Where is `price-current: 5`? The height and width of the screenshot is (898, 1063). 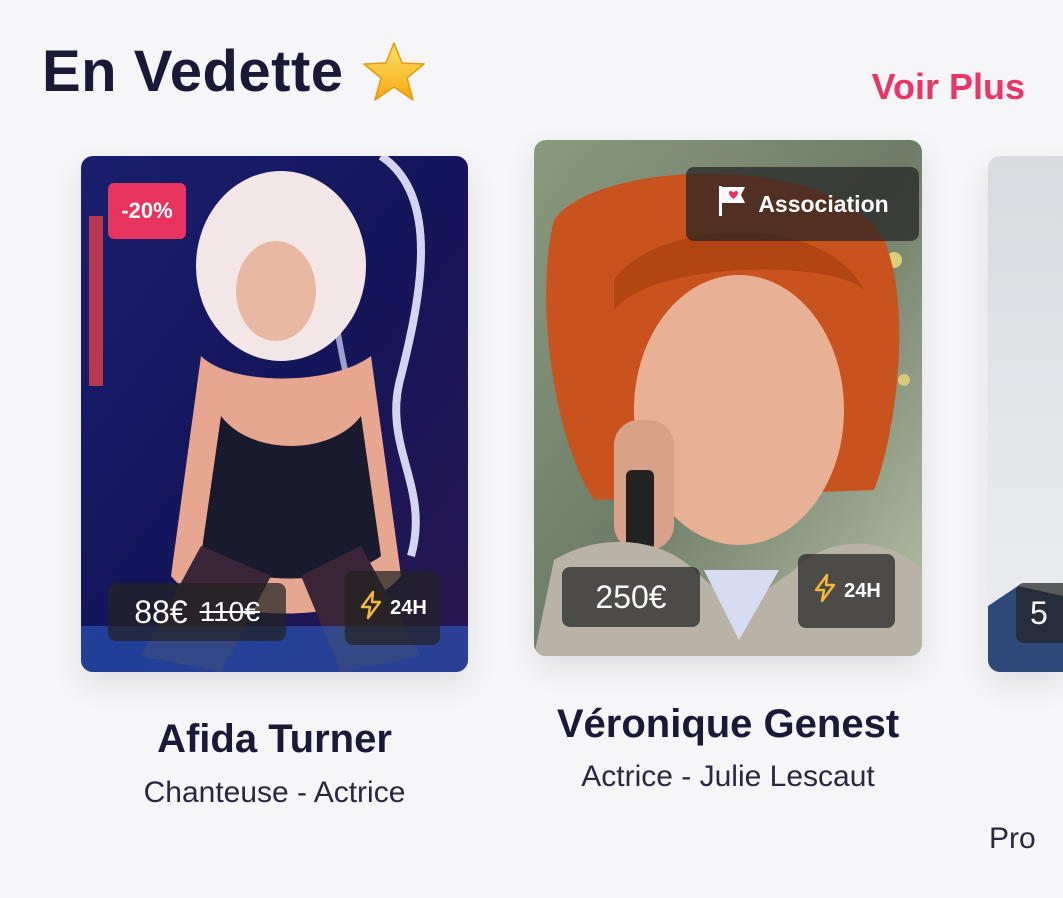
price-current: 5 is located at coordinates (1039, 612).